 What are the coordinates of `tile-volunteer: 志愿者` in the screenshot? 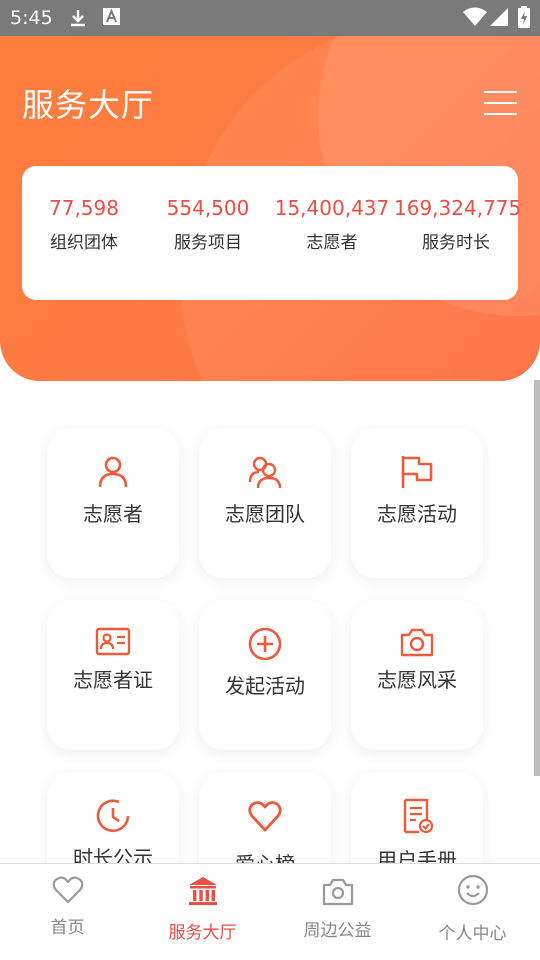 It's located at (113, 503).